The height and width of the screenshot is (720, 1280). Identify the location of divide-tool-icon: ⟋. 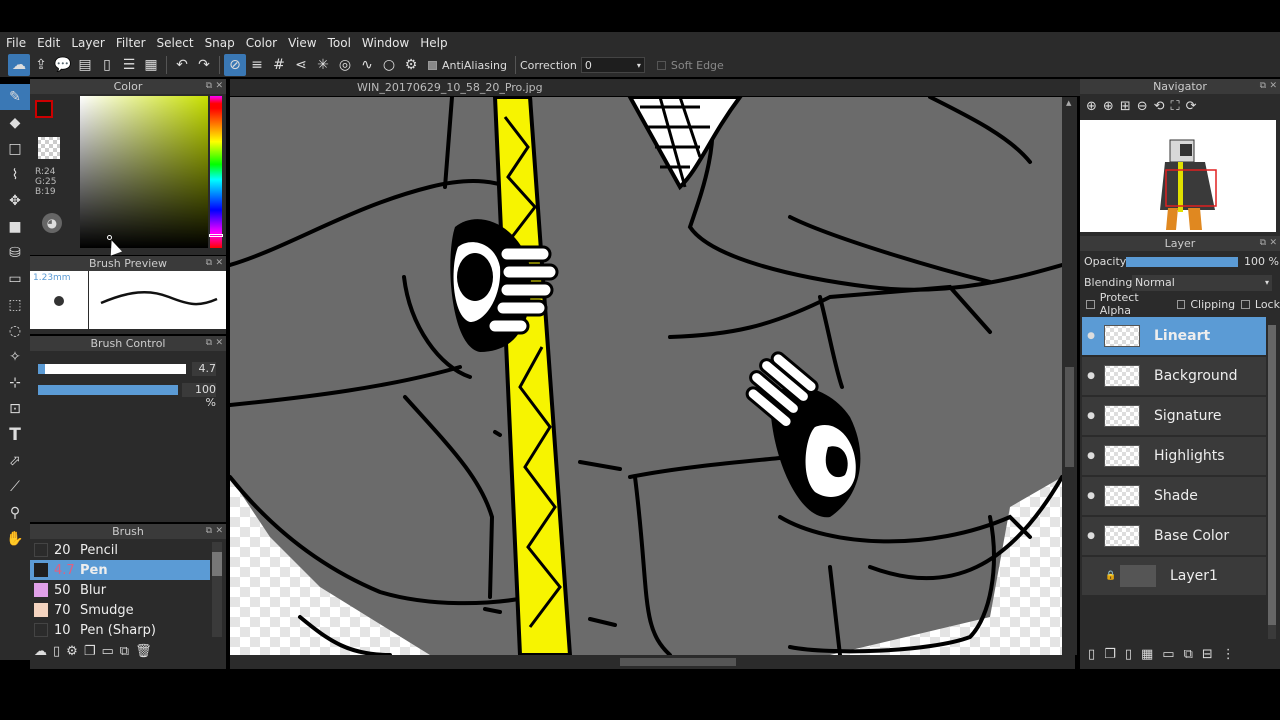
(15, 487).